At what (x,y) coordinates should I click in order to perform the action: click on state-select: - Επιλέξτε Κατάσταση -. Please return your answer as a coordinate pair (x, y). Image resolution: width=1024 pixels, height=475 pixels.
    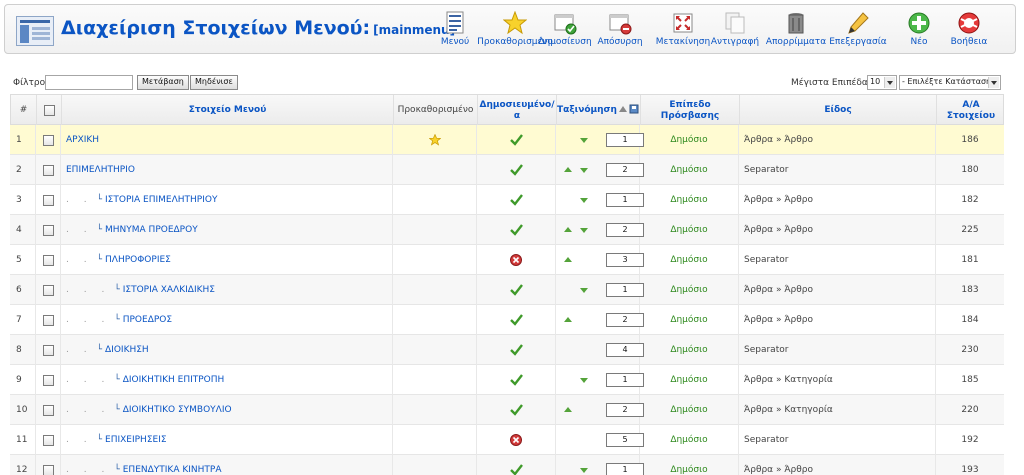
    Looking at the image, I should click on (950, 82).